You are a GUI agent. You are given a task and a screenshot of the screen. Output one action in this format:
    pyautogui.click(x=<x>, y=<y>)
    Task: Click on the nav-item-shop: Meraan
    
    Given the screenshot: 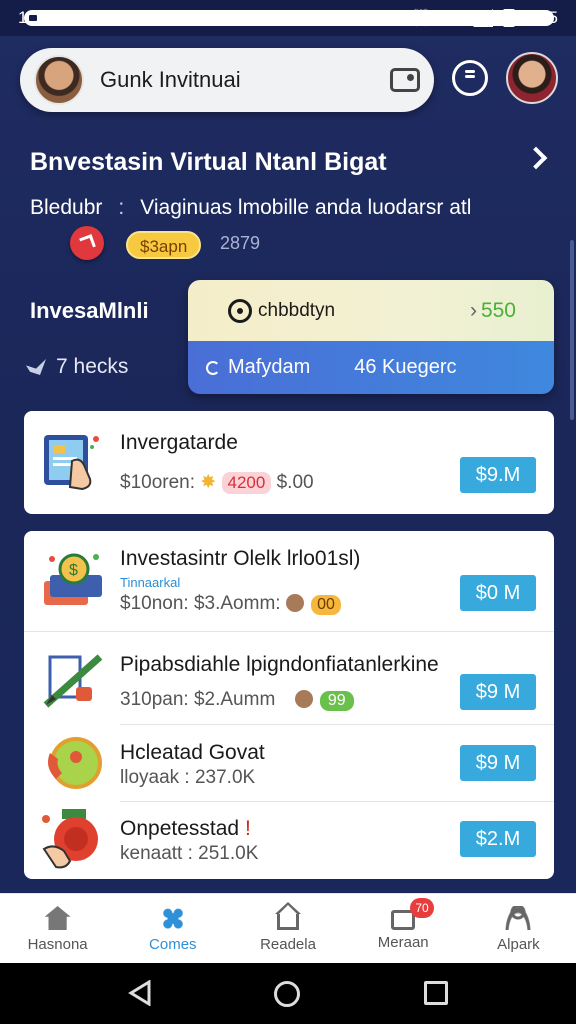 What is the action you would take?
    pyautogui.click(x=403, y=928)
    